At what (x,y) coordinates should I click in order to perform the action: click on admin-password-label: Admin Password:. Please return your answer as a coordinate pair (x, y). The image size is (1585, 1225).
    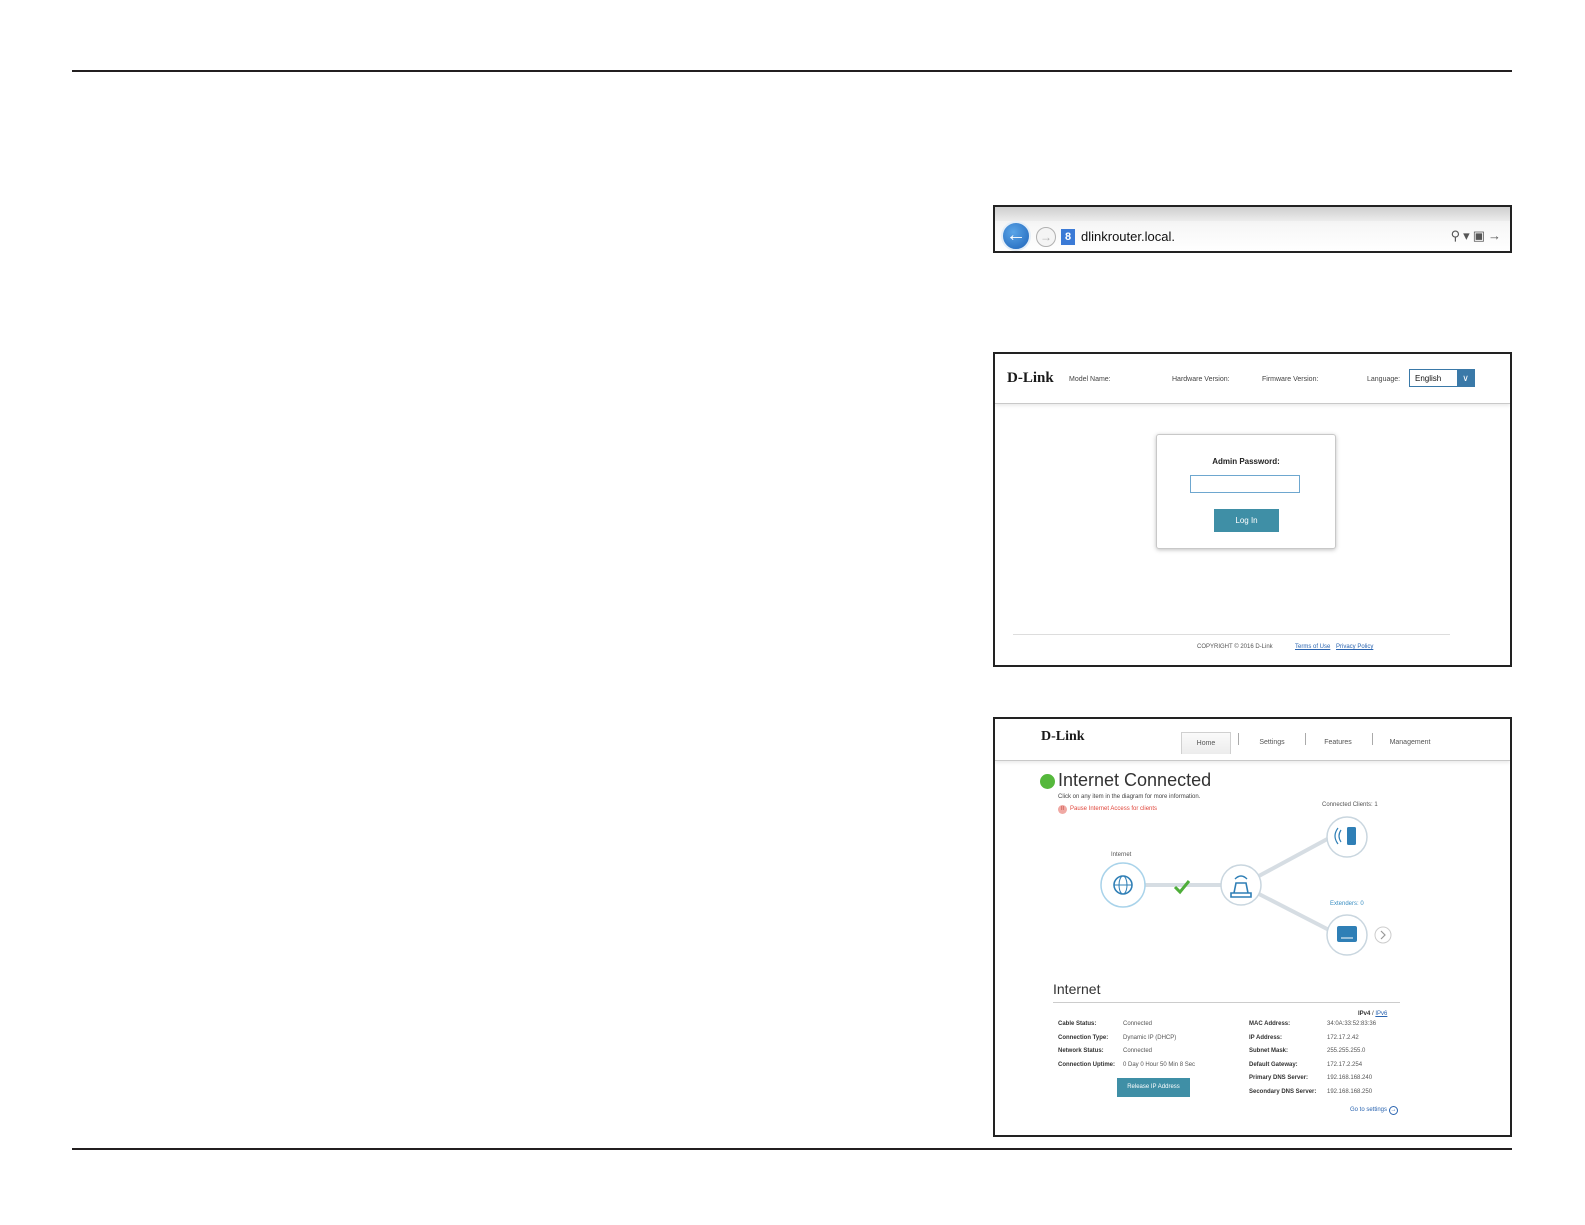
    Looking at the image, I should click on (1246, 461).